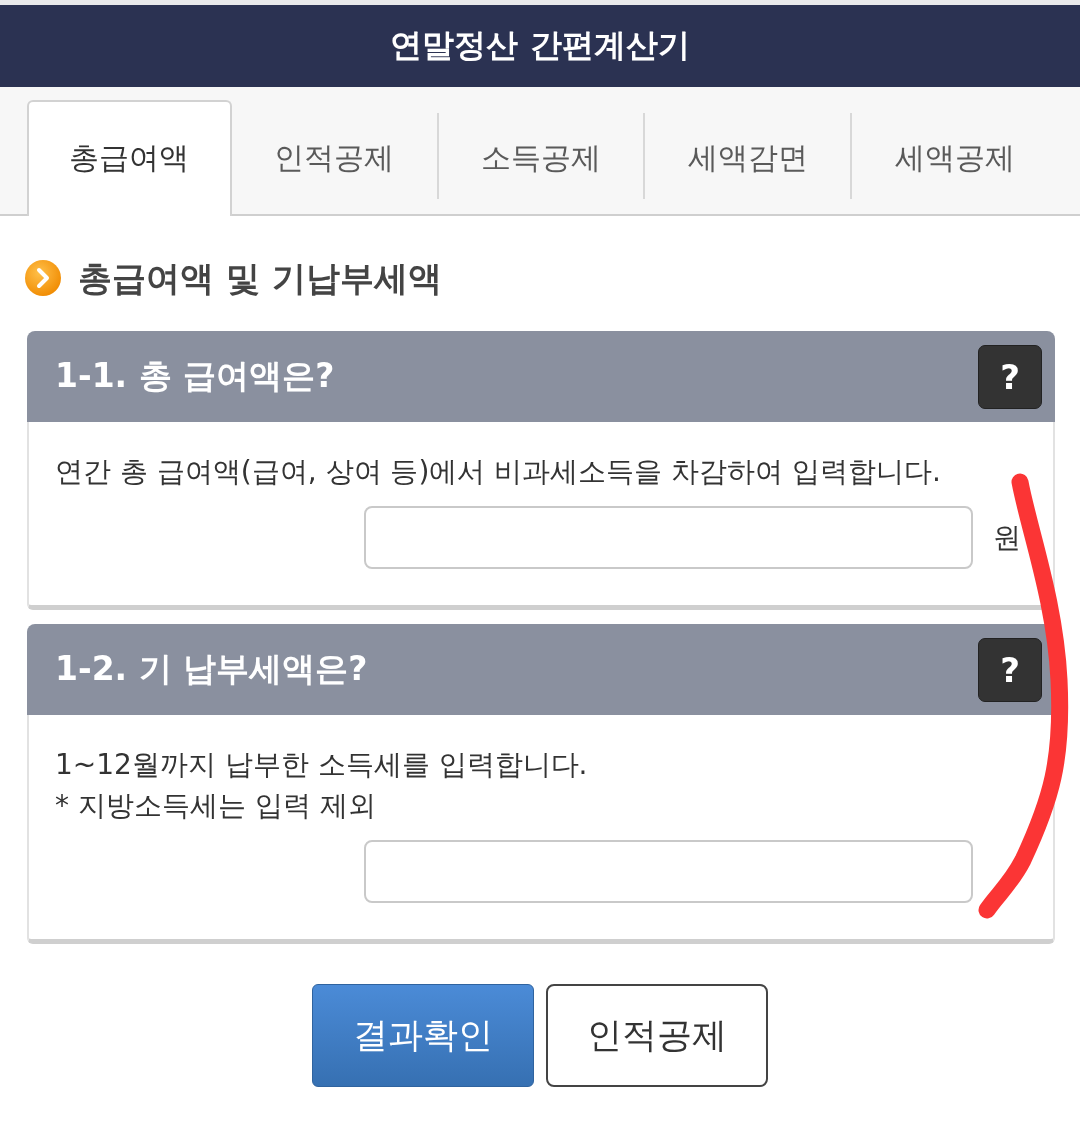 This screenshot has width=1080, height=1139. I want to click on section-title: 총급여액 및 기납부세액, so click(260, 278).